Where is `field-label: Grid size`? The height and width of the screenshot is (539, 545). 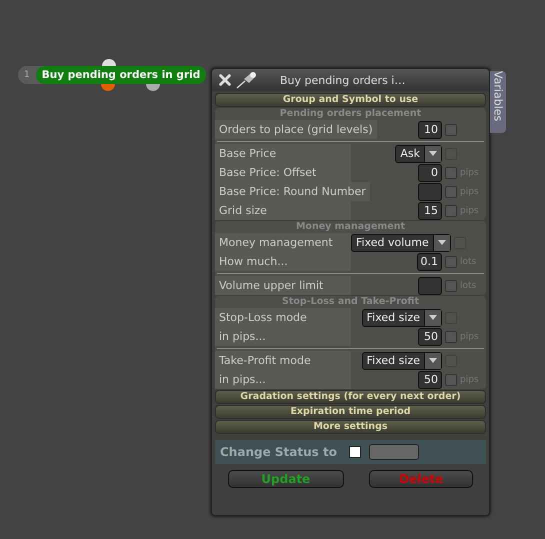 field-label: Grid size is located at coordinates (283, 210).